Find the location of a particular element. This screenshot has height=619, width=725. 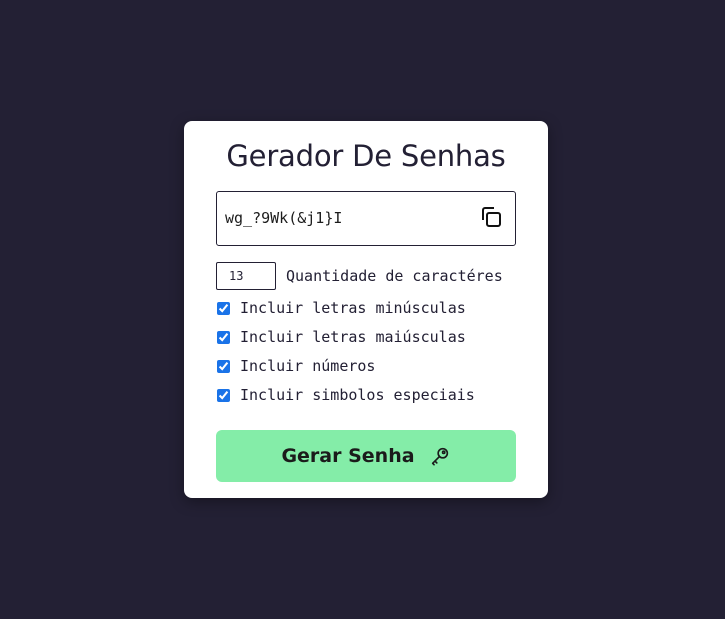

option-symbols: Incluir simbolos especiais is located at coordinates (345, 395).